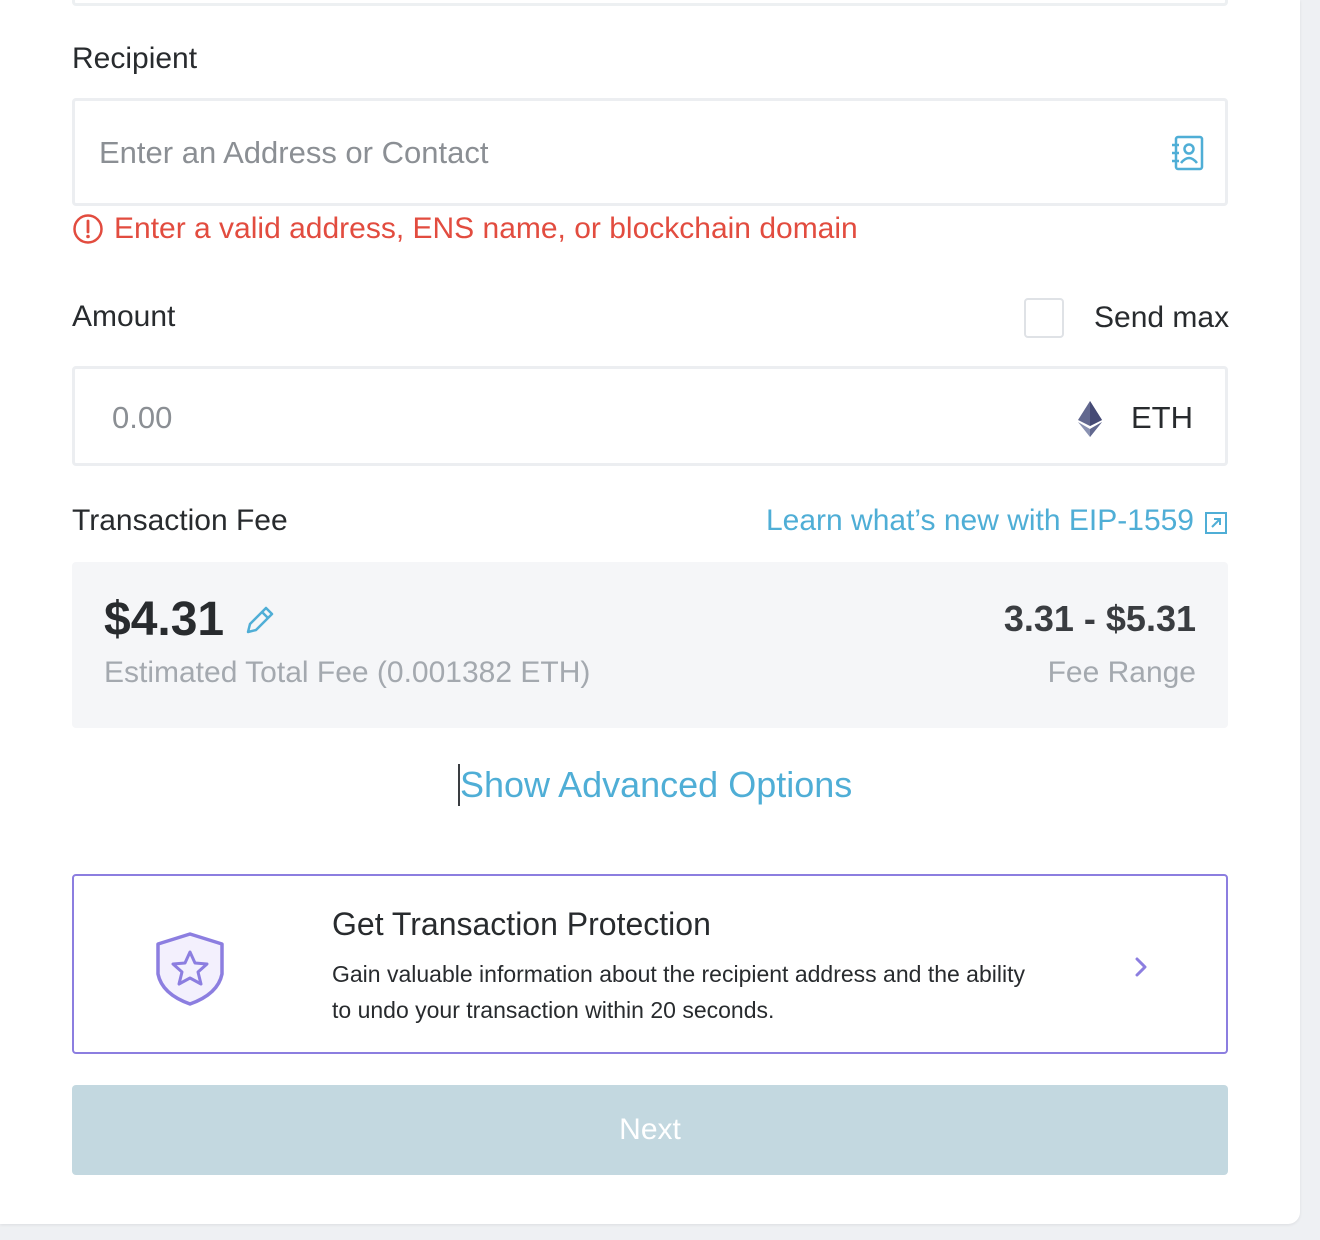 This screenshot has height=1240, width=1320. I want to click on protection-title: Get Transaction Protection, so click(521, 924).